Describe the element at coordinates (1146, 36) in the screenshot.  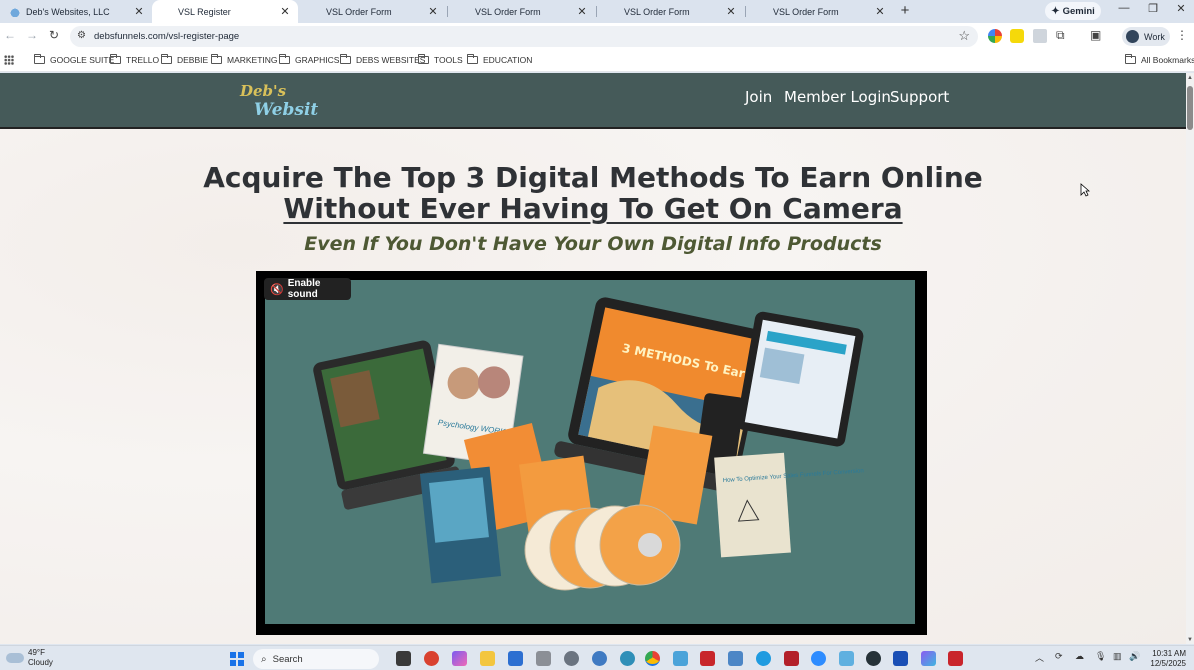
I see `profile-button: Work` at that location.